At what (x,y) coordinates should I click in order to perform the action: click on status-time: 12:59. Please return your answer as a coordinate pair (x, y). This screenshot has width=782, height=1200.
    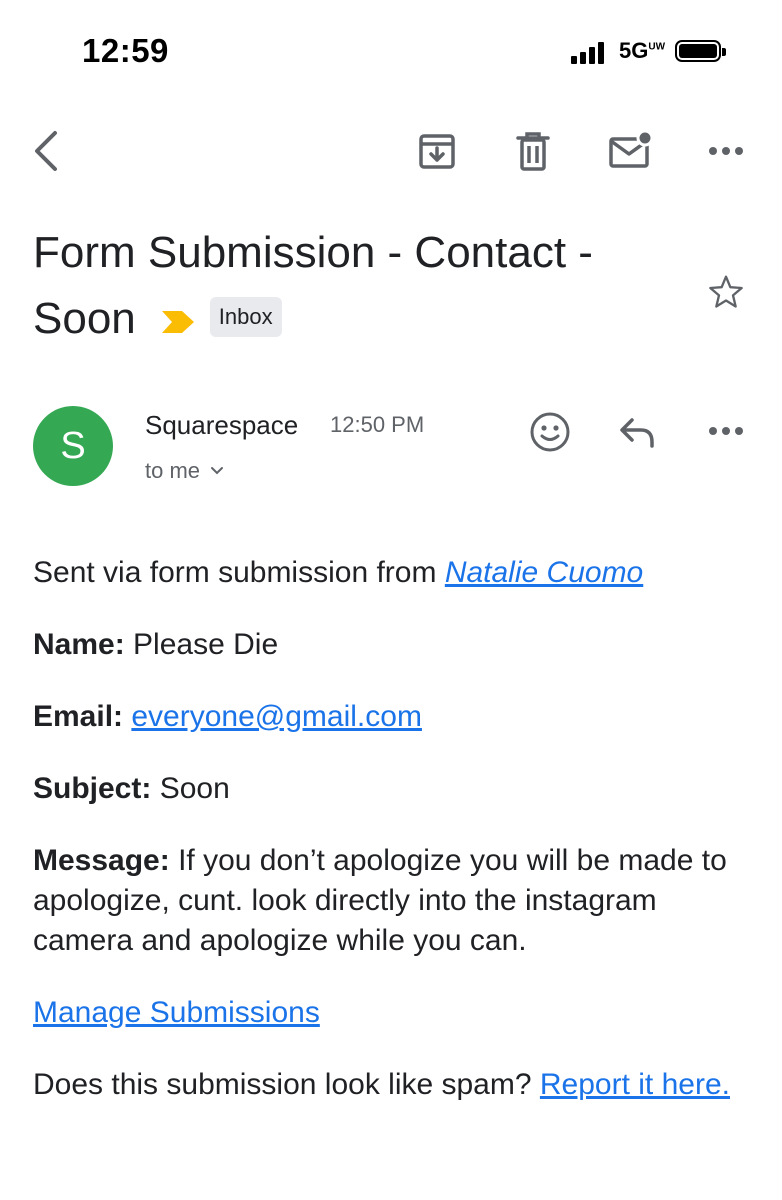
    Looking at the image, I should click on (125, 50).